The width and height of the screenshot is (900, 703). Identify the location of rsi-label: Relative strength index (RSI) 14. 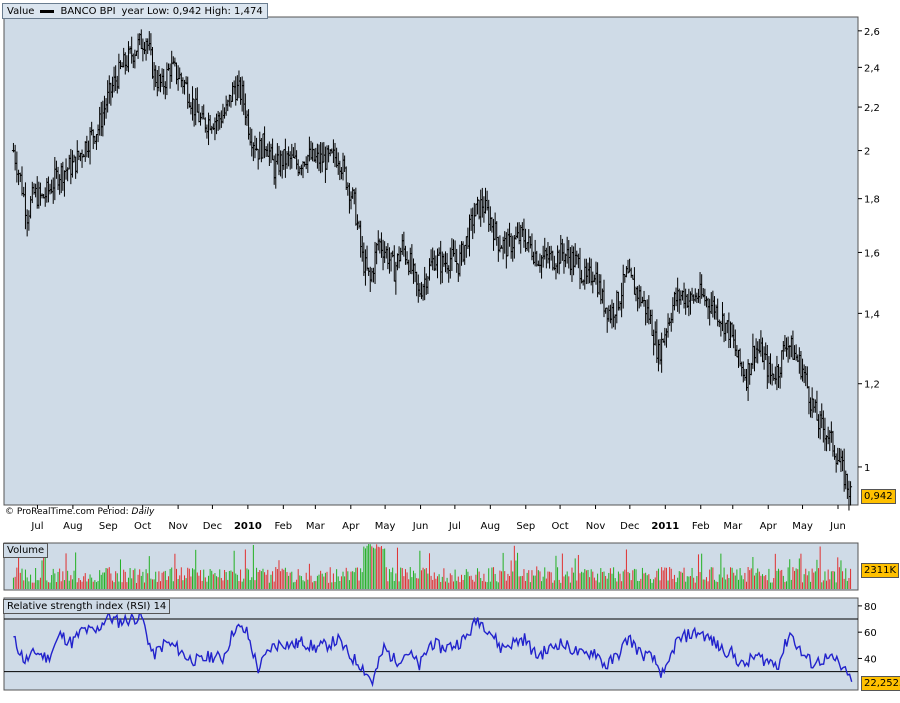
(87, 606).